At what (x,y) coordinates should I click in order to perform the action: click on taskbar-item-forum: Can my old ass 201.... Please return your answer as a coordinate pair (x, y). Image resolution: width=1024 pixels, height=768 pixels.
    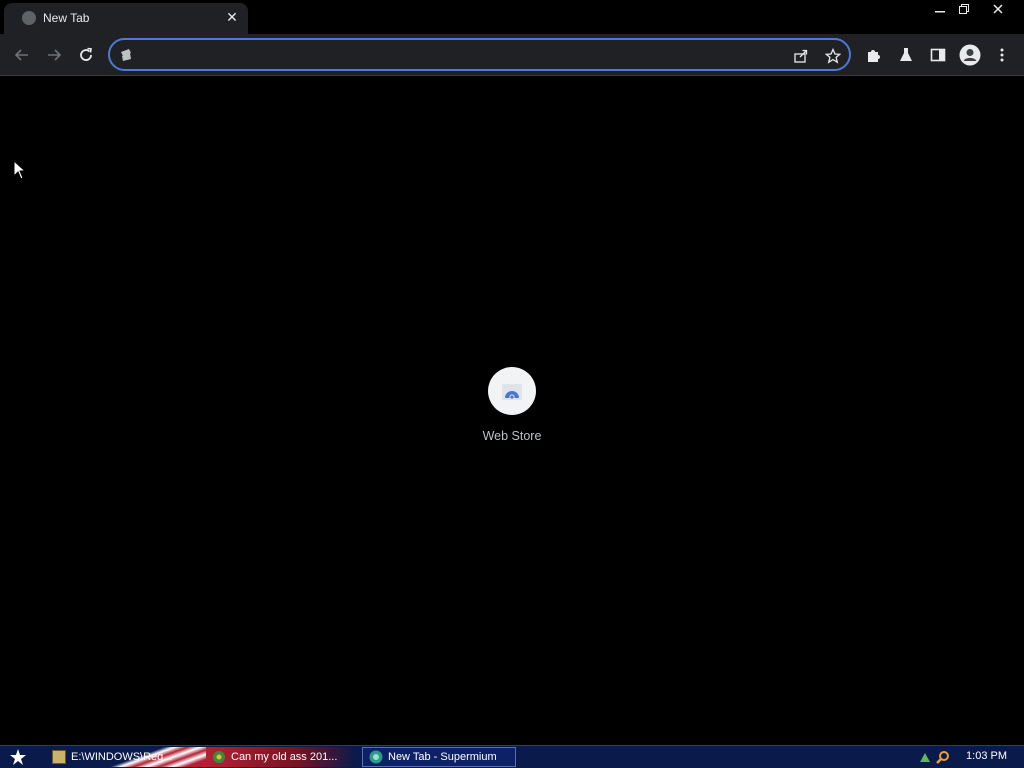
    Looking at the image, I should click on (281, 757).